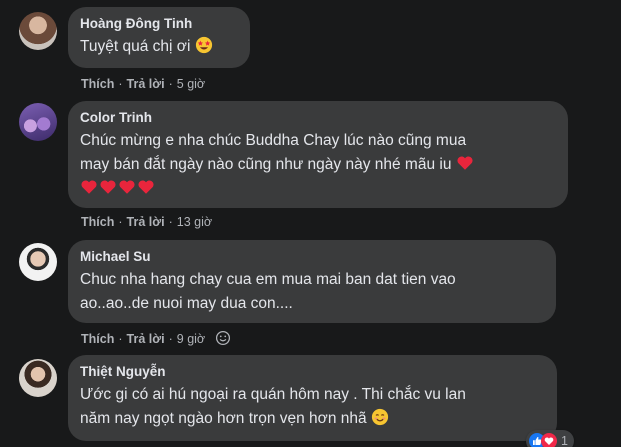 This screenshot has height=447, width=621. Describe the element at coordinates (203, 45) in the screenshot. I see `star-struck-emoji` at that location.